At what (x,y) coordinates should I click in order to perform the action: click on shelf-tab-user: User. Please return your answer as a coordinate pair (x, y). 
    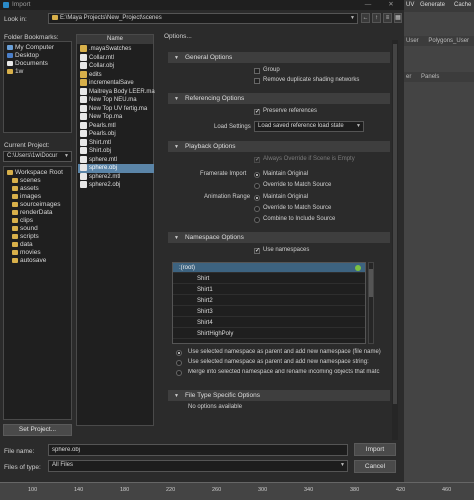
    Looking at the image, I should click on (412, 41).